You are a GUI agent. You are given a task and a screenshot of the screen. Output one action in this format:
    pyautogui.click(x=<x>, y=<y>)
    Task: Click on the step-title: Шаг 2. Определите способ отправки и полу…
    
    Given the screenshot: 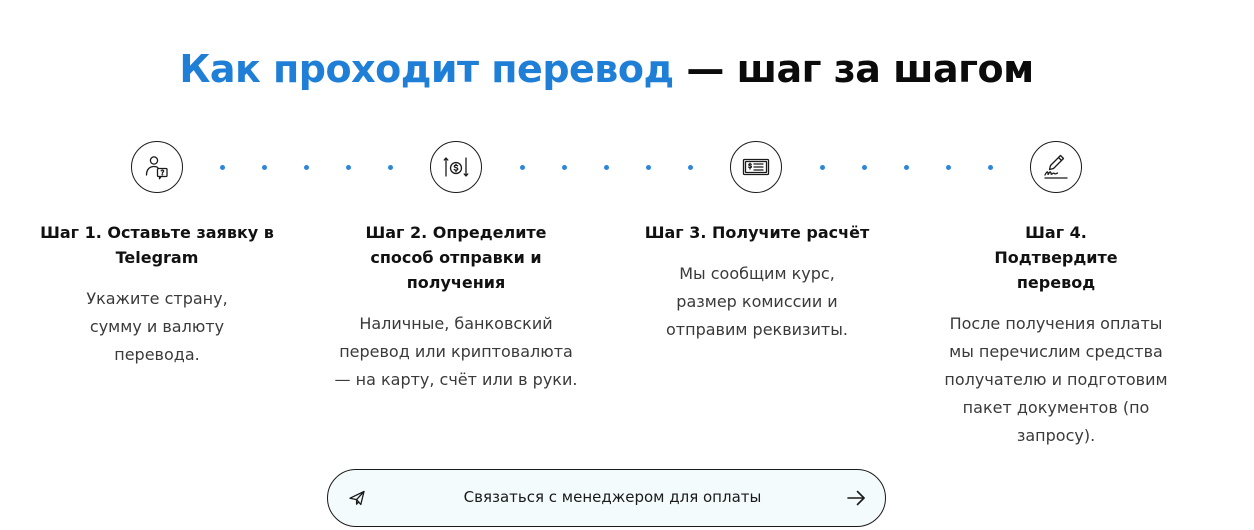 What is the action you would take?
    pyautogui.click(x=456, y=257)
    